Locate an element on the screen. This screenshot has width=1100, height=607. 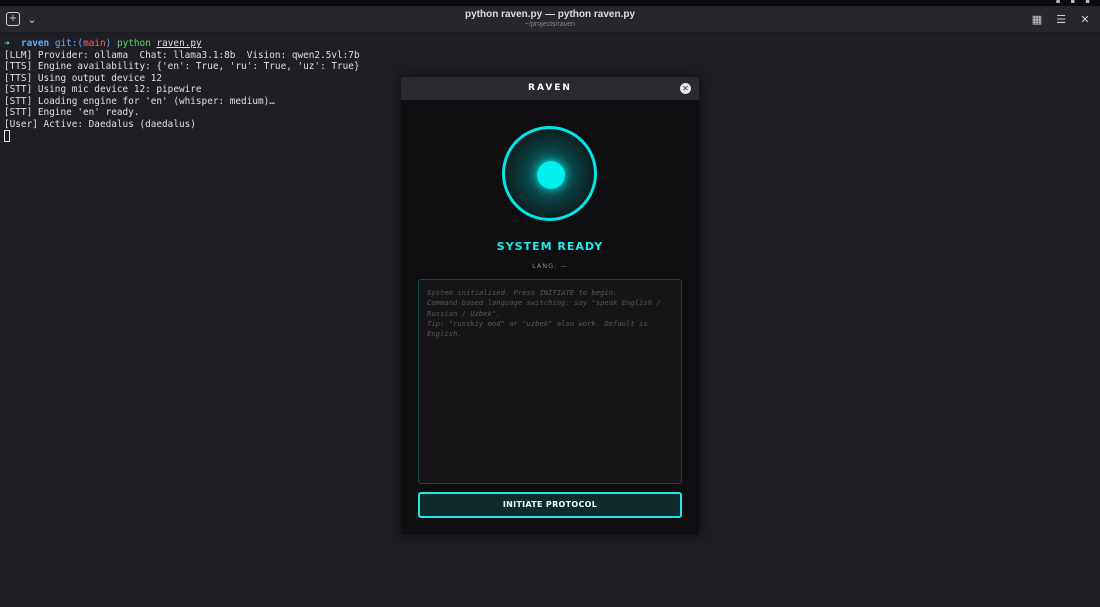
terminal-line: [TTS] Using output device 12 is located at coordinates (83, 78).